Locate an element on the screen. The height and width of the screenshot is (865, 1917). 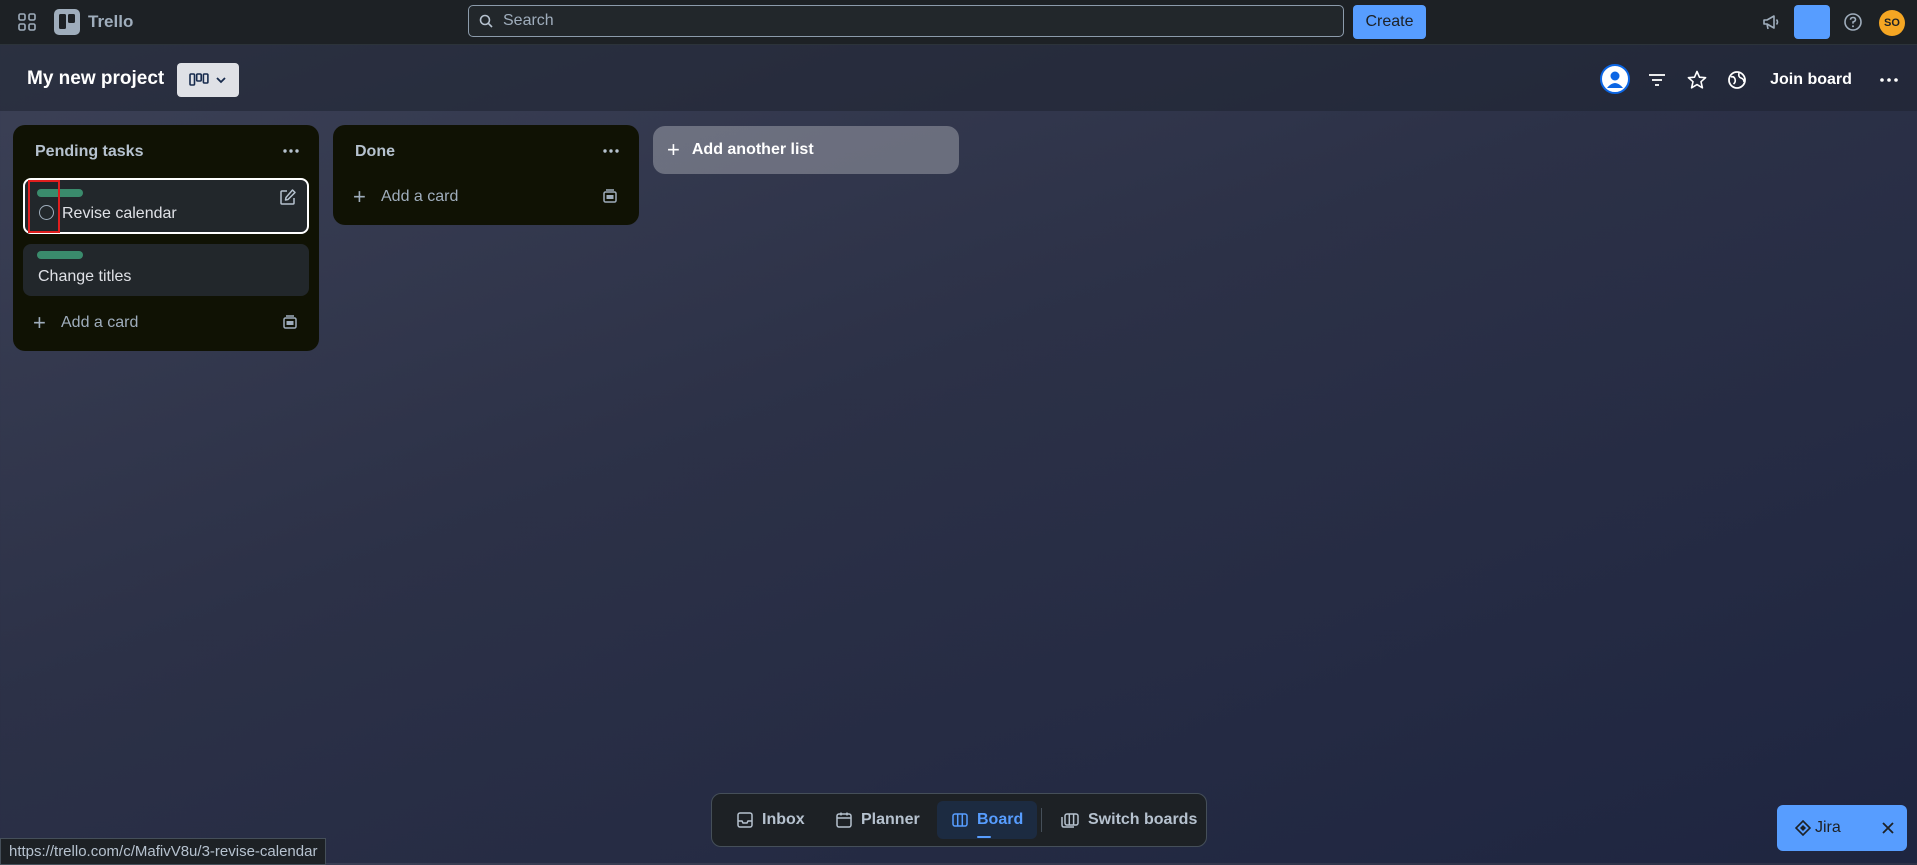
member-avatar is located at coordinates (1615, 79).